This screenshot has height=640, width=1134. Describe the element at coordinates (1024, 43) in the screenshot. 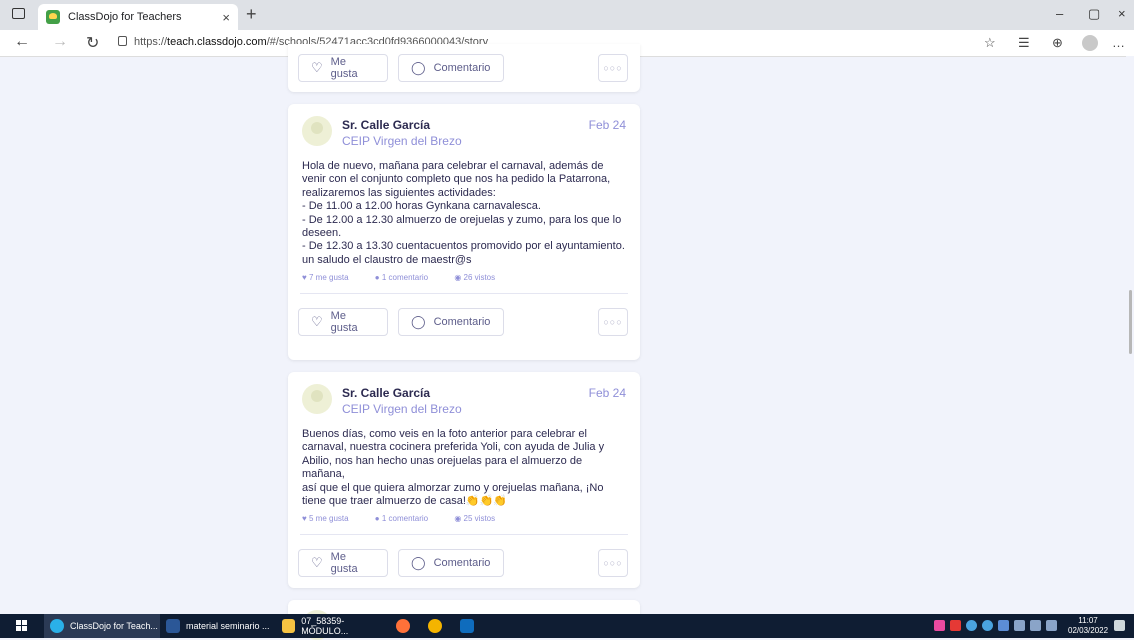

I see `favorites-list-icon: ☰` at that location.